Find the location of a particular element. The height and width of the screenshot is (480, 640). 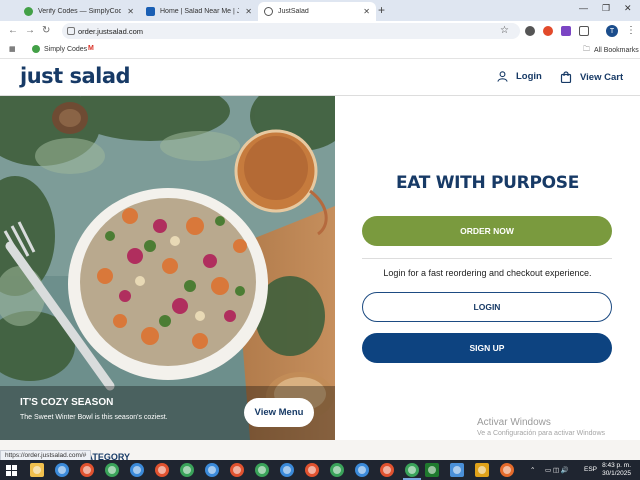

all-bookmarks-label: All Bookmarks is located at coordinates (616, 50).